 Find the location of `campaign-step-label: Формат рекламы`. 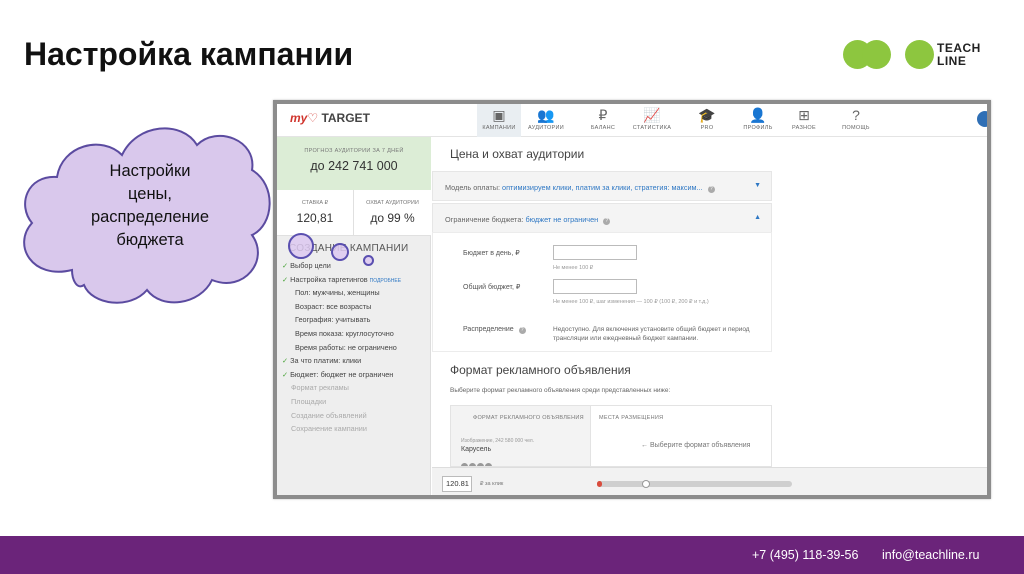

campaign-step-label: Формат рекламы is located at coordinates (320, 388).